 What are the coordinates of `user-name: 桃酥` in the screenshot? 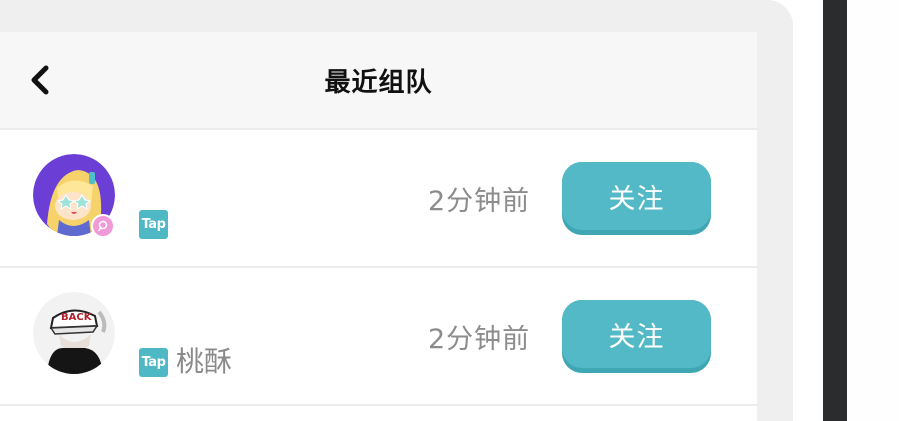 It's located at (204, 361).